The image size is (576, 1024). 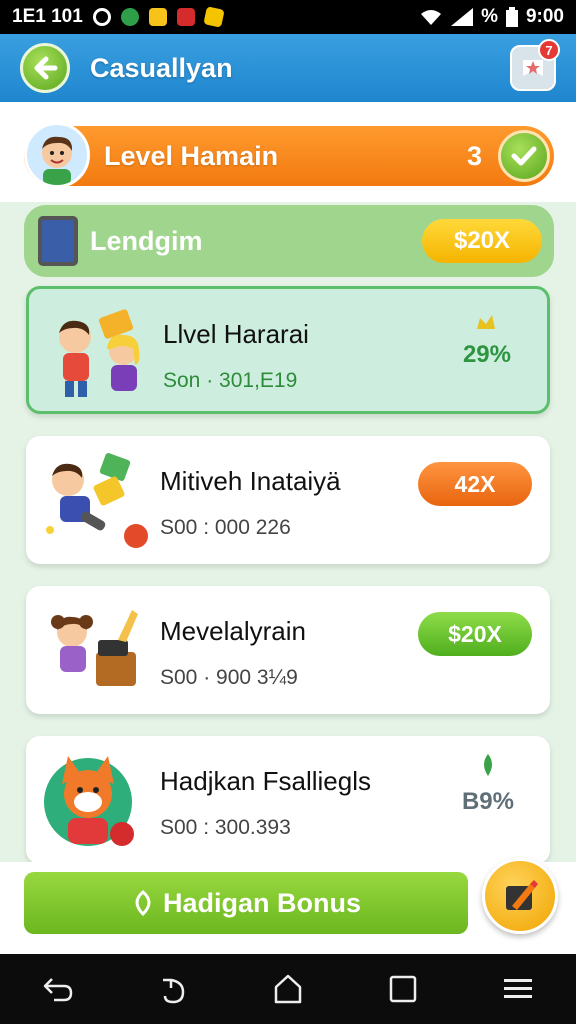 What do you see at coordinates (101, 17) in the screenshot?
I see `notification-icon` at bounding box center [101, 17].